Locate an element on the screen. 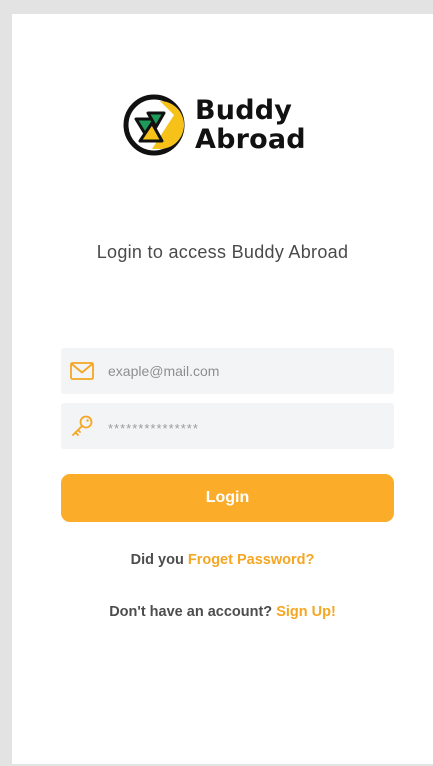 Image resolution: width=433 pixels, height=766 pixels. signup-row: Don't have an account? Sign Up! is located at coordinates (222, 612).